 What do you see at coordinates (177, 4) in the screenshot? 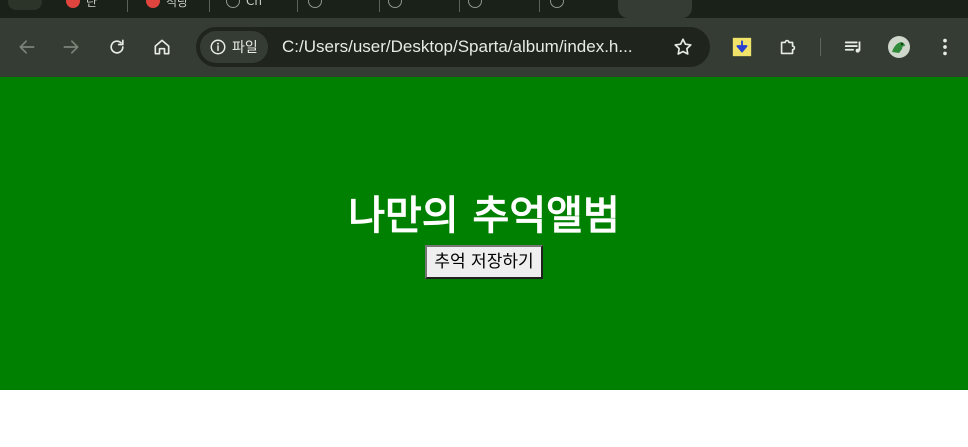
I see `tab-2-label: 적당` at bounding box center [177, 4].